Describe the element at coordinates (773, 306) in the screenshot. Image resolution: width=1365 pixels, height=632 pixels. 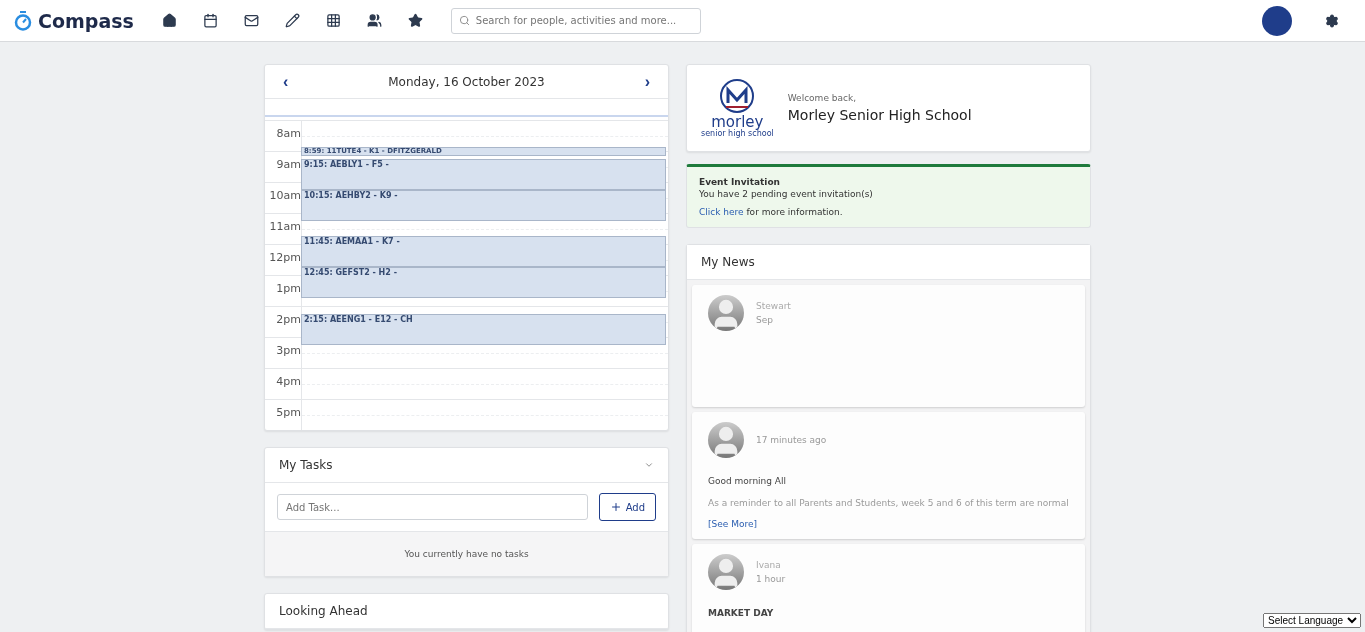
I see `author-name: Stewart` at that location.